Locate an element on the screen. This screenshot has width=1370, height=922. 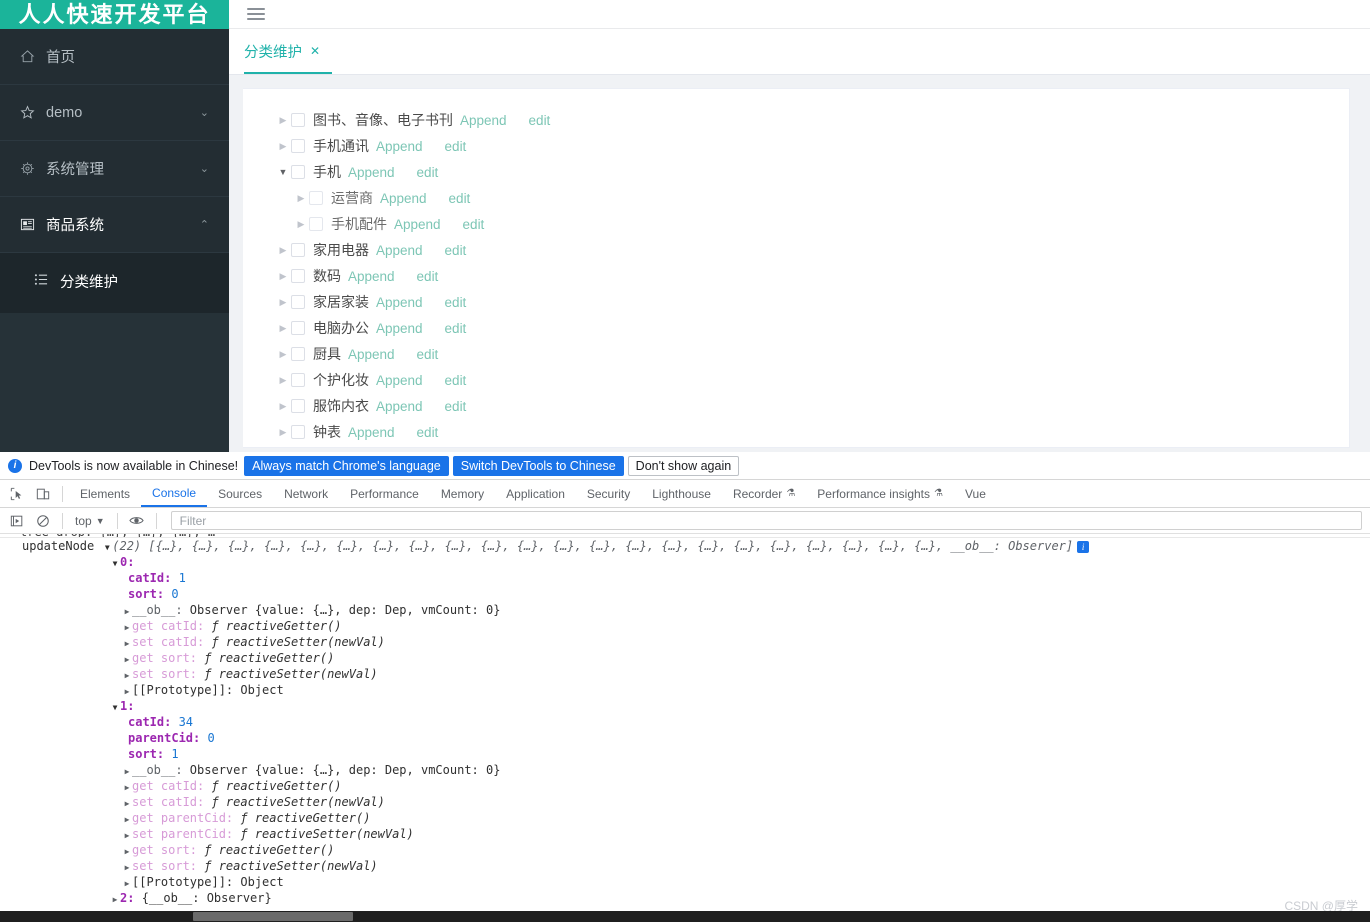
tree-node: ▶ 手机通讯 Append edit is located at coordinates (796, 146).